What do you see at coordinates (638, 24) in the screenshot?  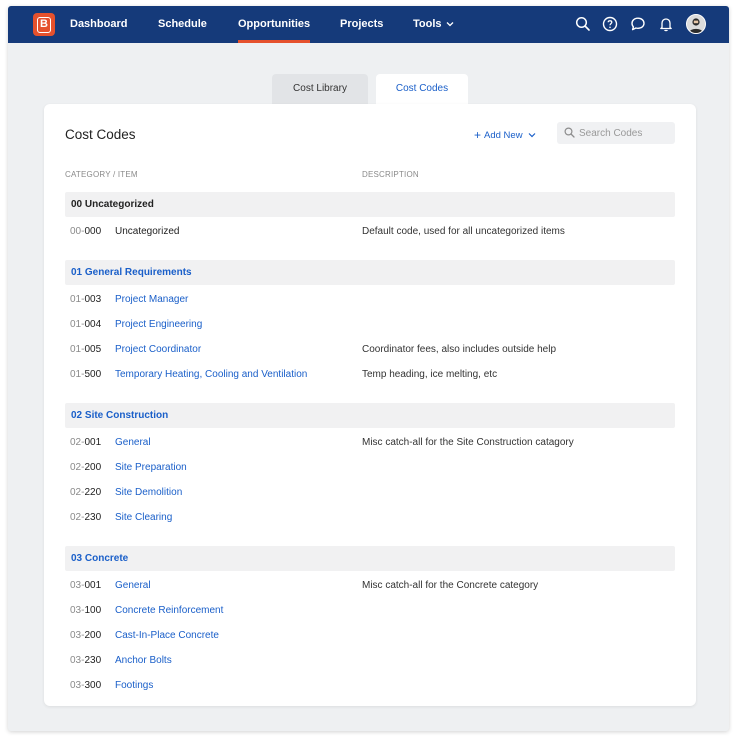 I see `chat-icon` at bounding box center [638, 24].